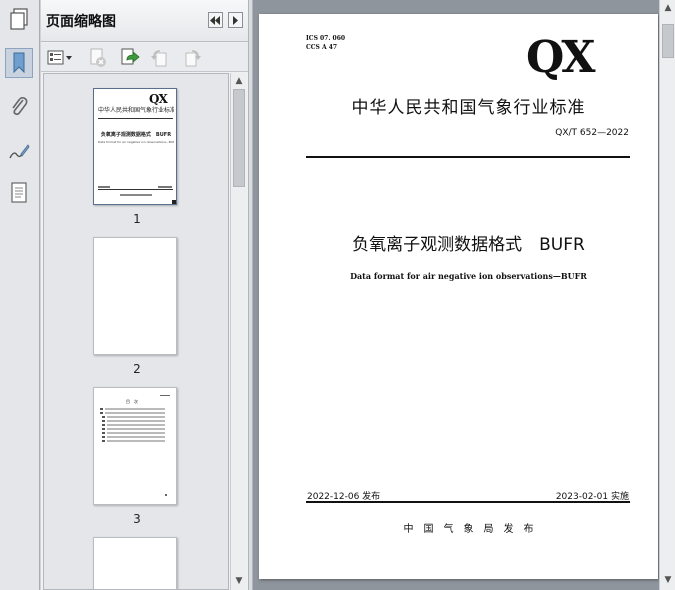 This screenshot has width=675, height=590. I want to click on thumb-rule-bottom, so click(135, 189).